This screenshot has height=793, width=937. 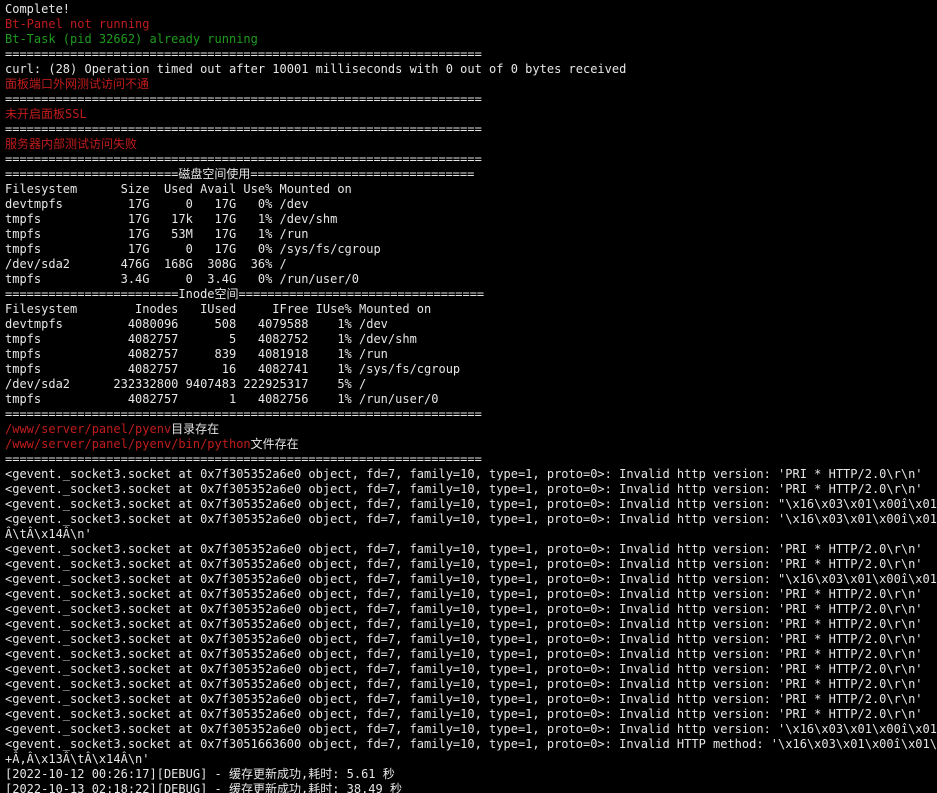 I want to click on terminal-text-segment: devtmpfs 17G 0 17G 0% /dev, so click(x=157, y=204).